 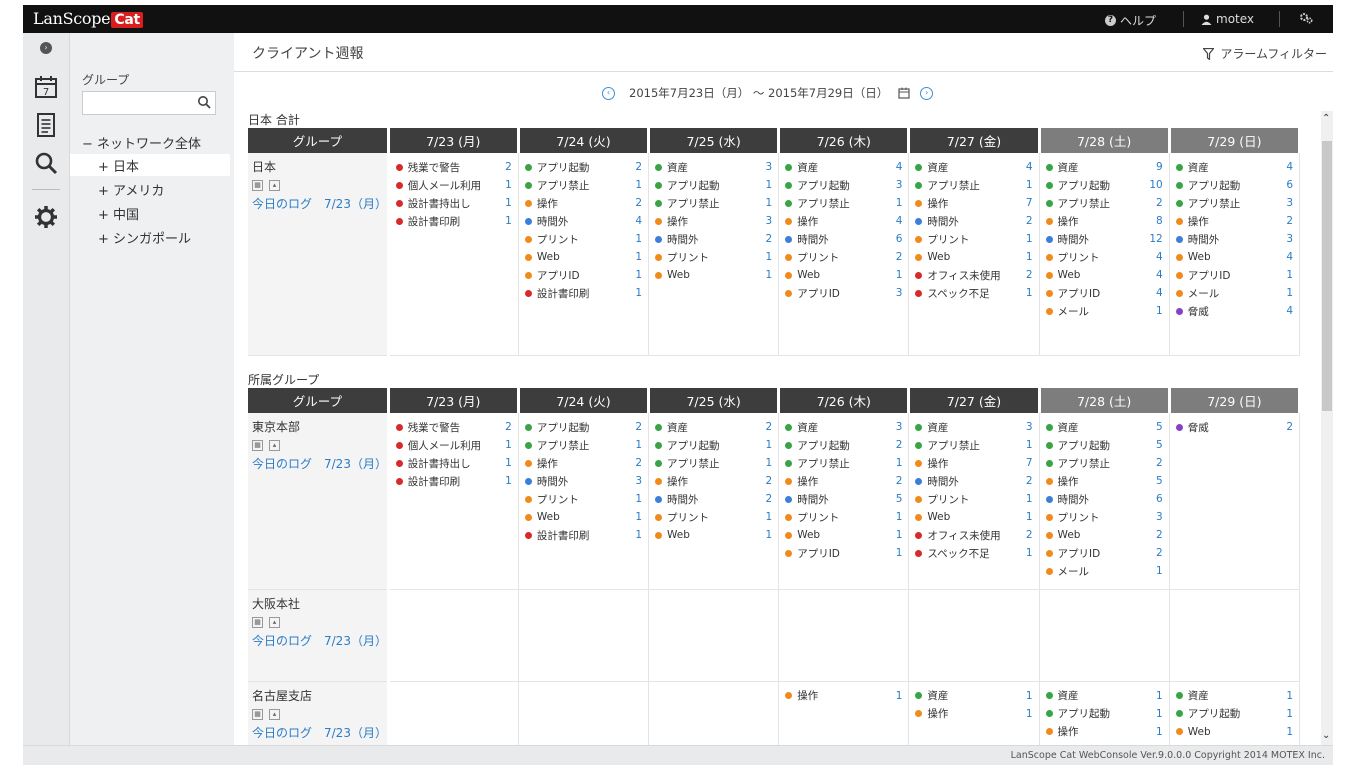 What do you see at coordinates (1104, 517) in the screenshot?
I see `alarm-entry: プリント 3` at bounding box center [1104, 517].